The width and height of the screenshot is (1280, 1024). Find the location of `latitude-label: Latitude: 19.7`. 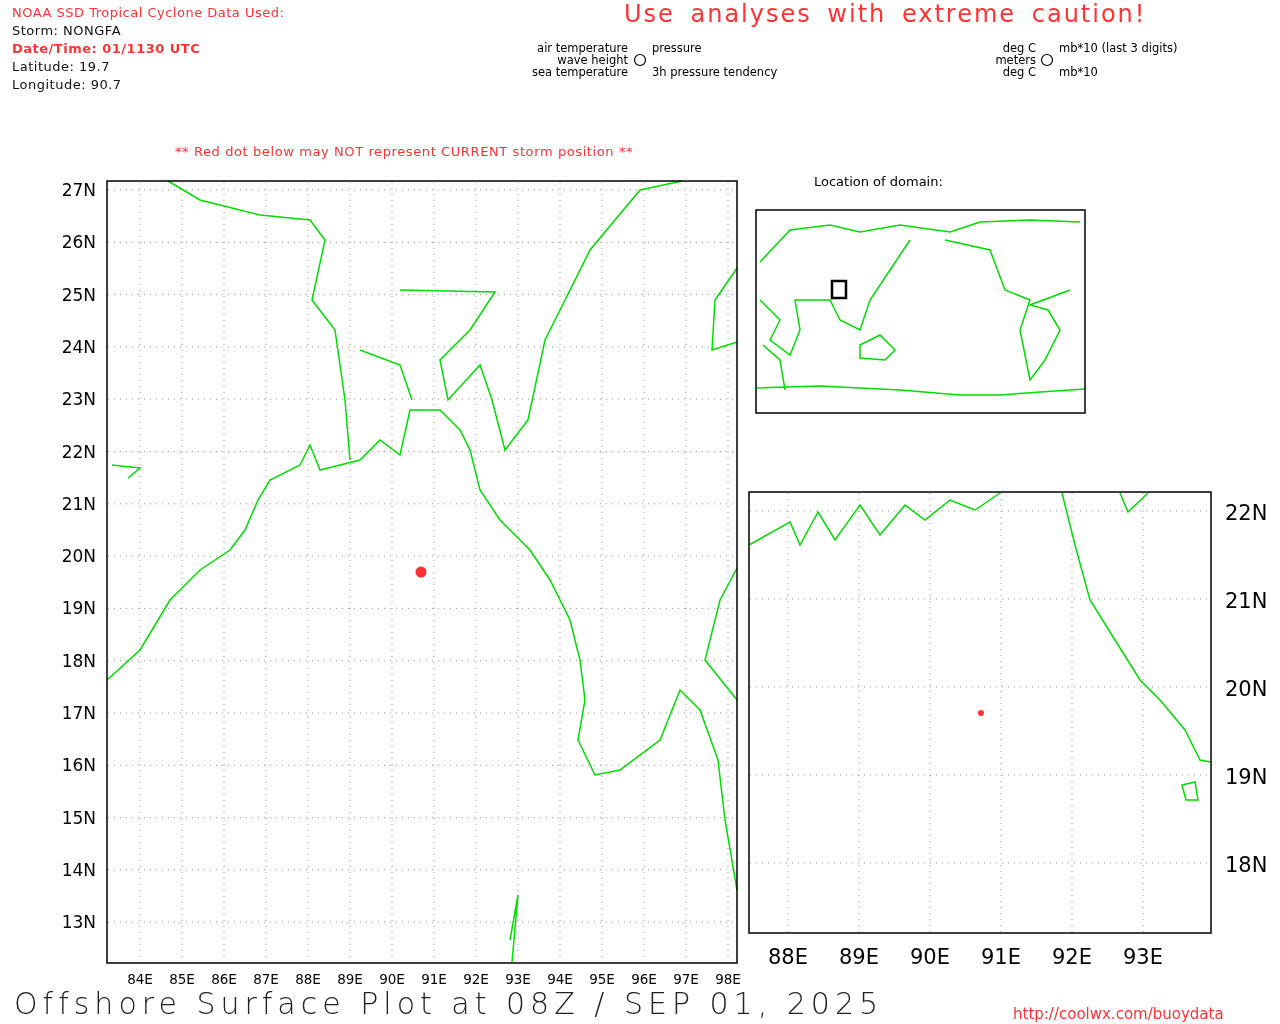

latitude-label: Latitude: 19.7 is located at coordinates (61, 66).